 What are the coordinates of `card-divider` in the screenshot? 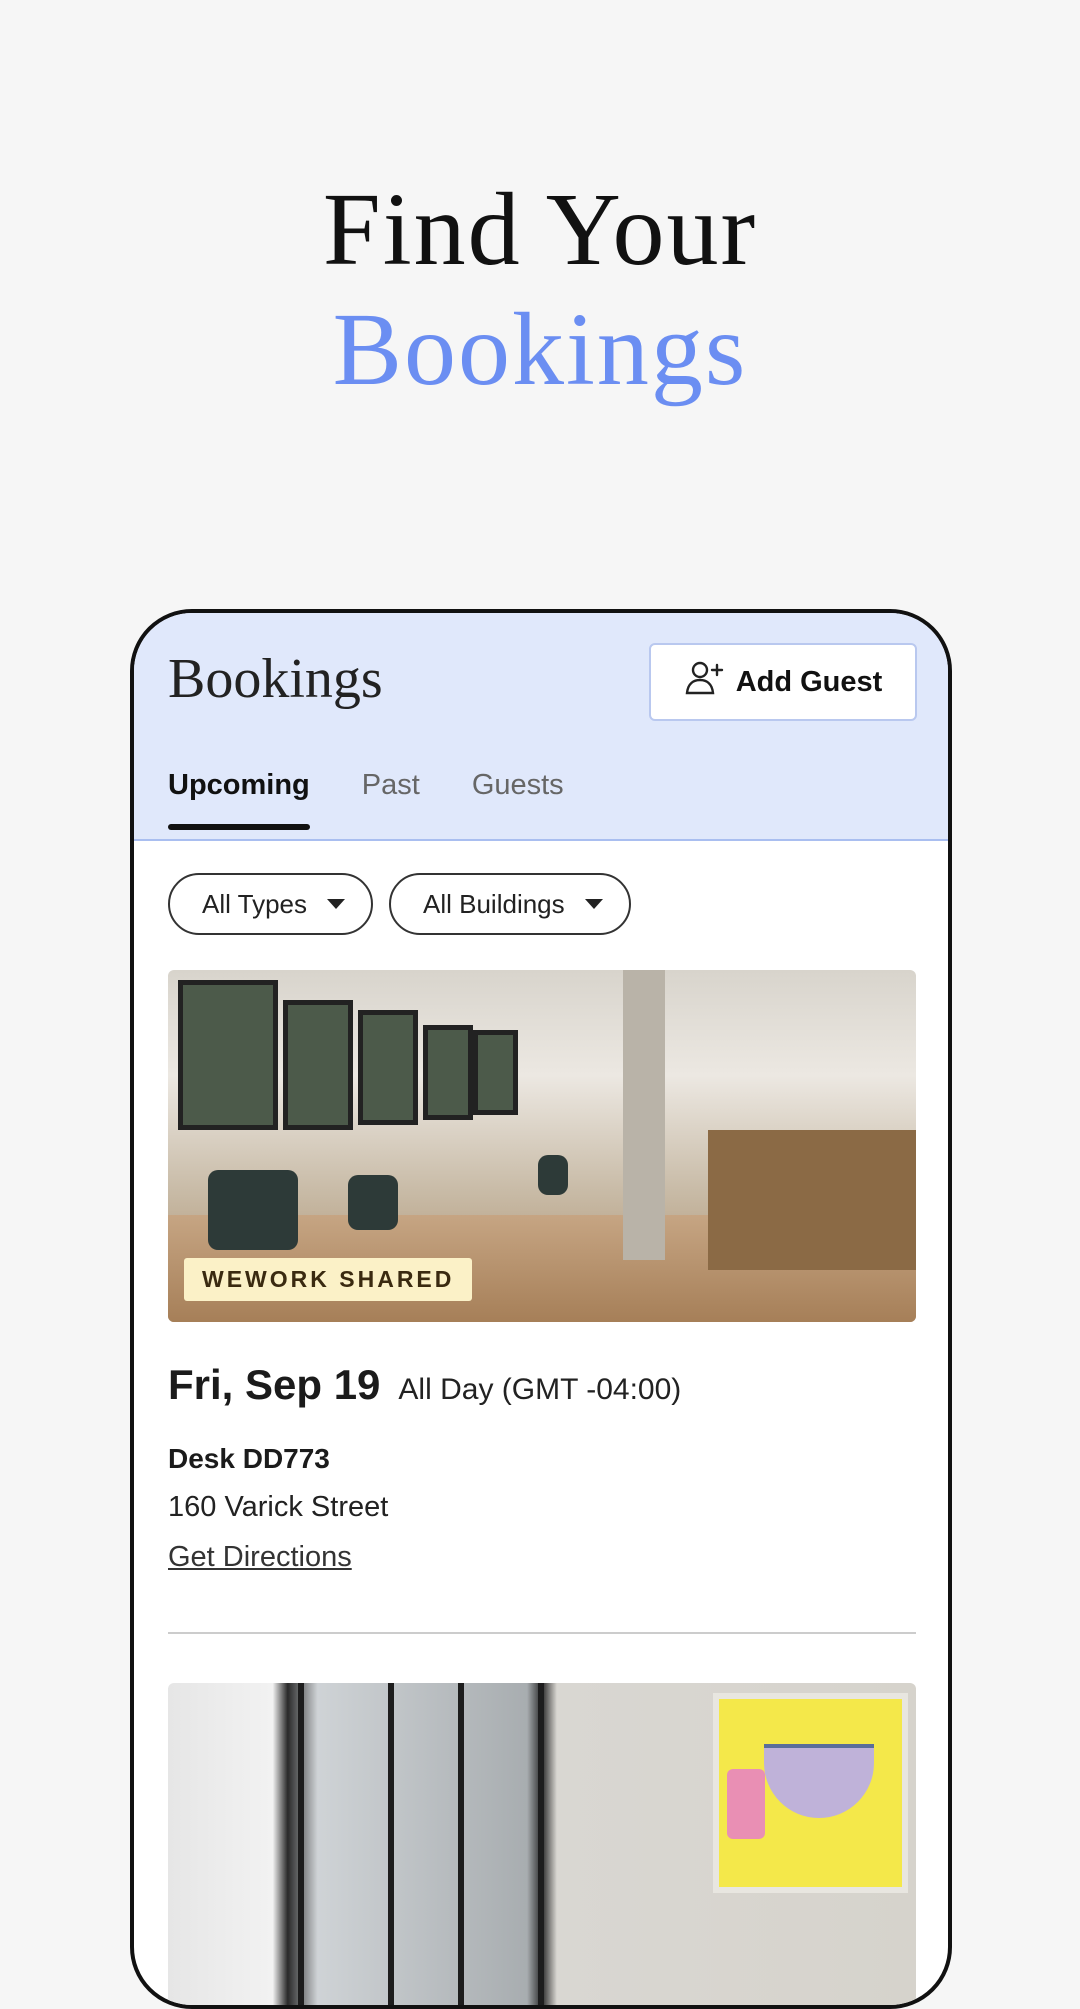 It's located at (542, 1633).